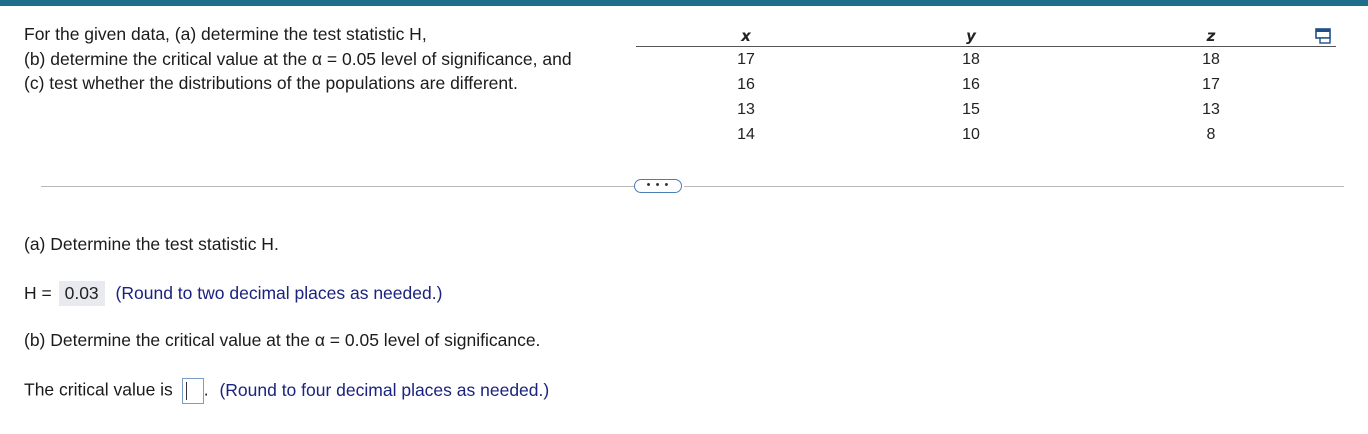  I want to click on period-text: ., so click(206, 389).